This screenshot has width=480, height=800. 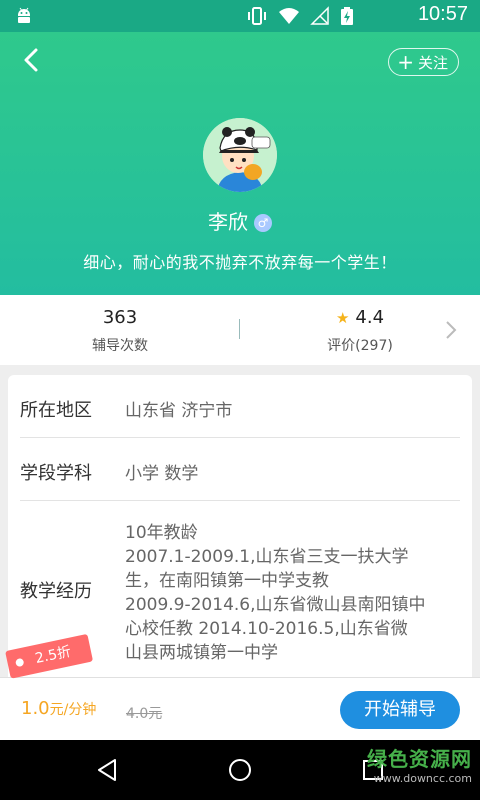 What do you see at coordinates (162, 474) in the screenshot?
I see `subject-value: 小学 数学` at bounding box center [162, 474].